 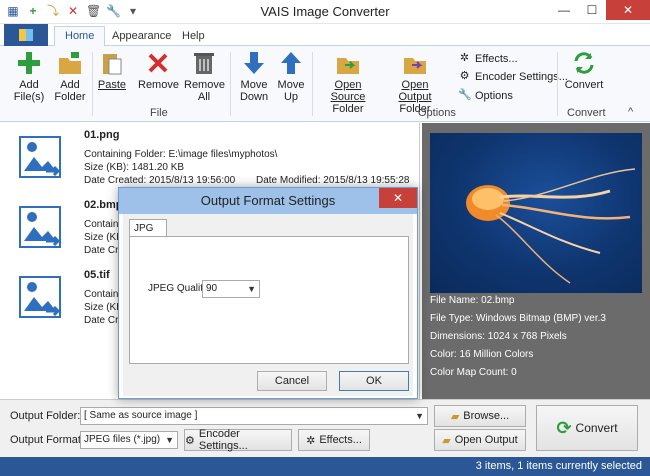 I want to click on collapse-ribbon-button: ^, so click(x=630, y=112).